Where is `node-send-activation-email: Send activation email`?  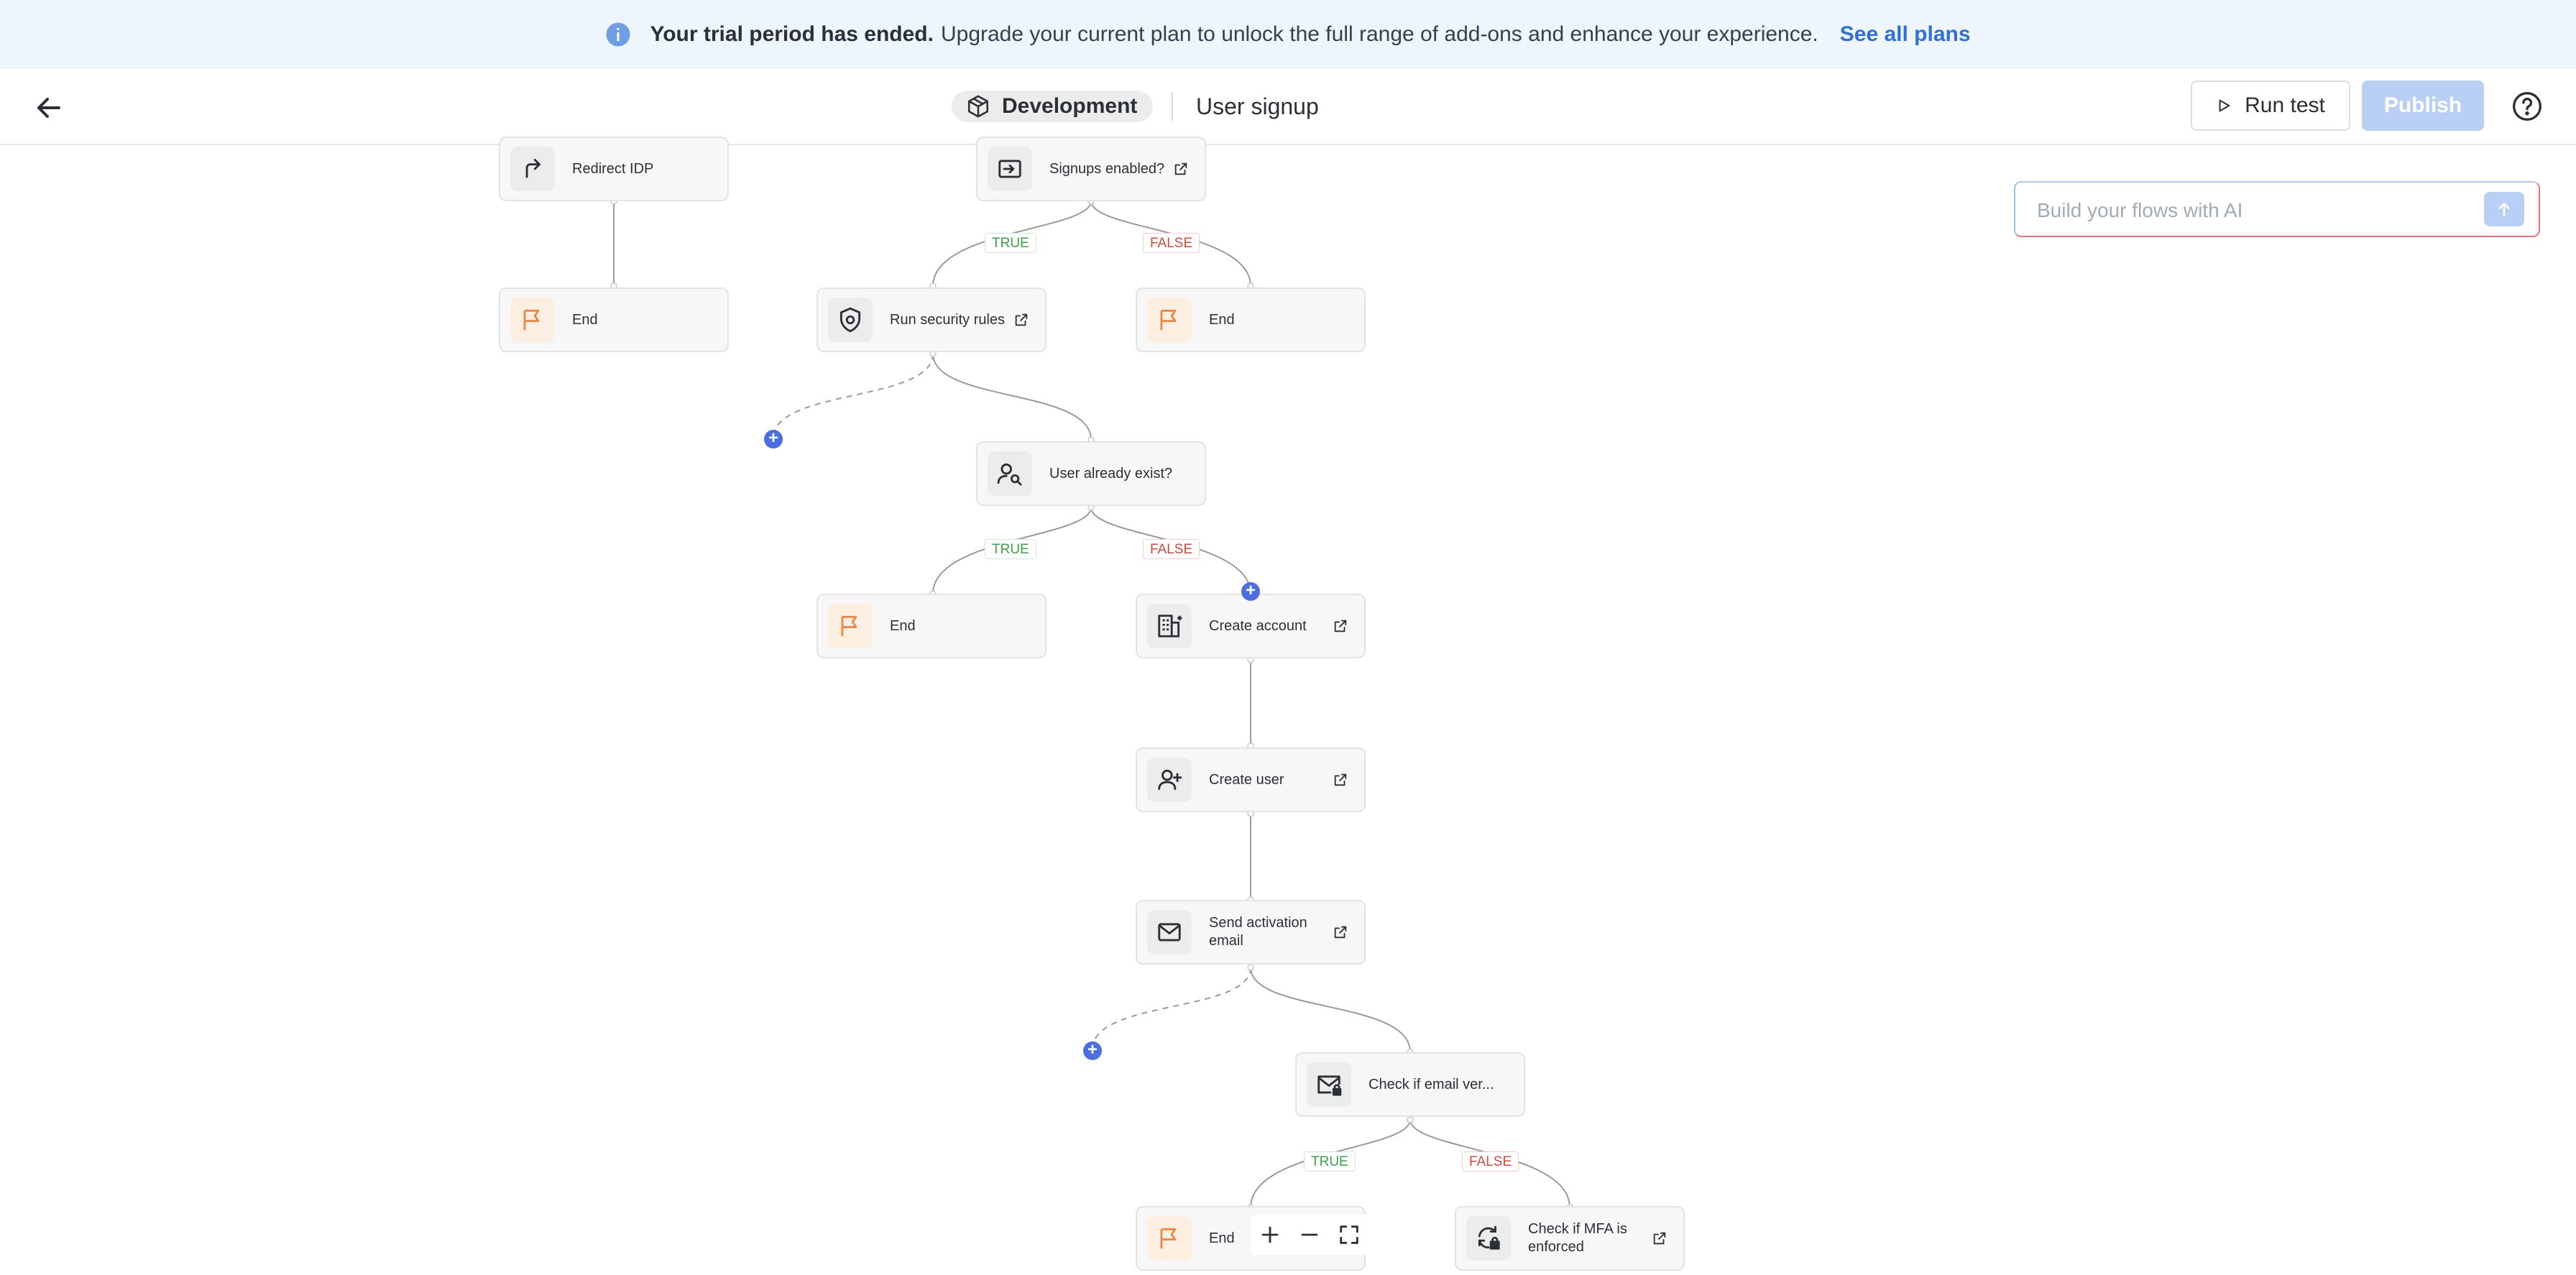
node-send-activation-email: Send activation email is located at coordinates (1251, 932).